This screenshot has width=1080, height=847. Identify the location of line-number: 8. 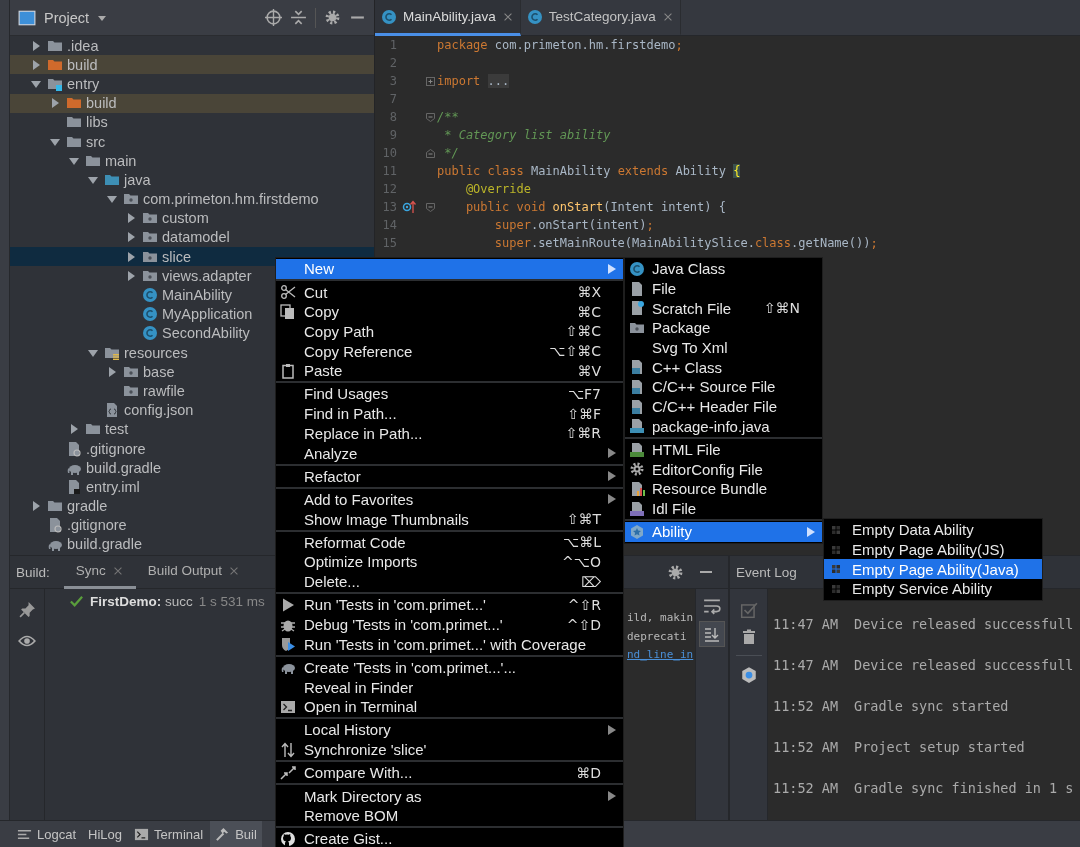
(392, 117).